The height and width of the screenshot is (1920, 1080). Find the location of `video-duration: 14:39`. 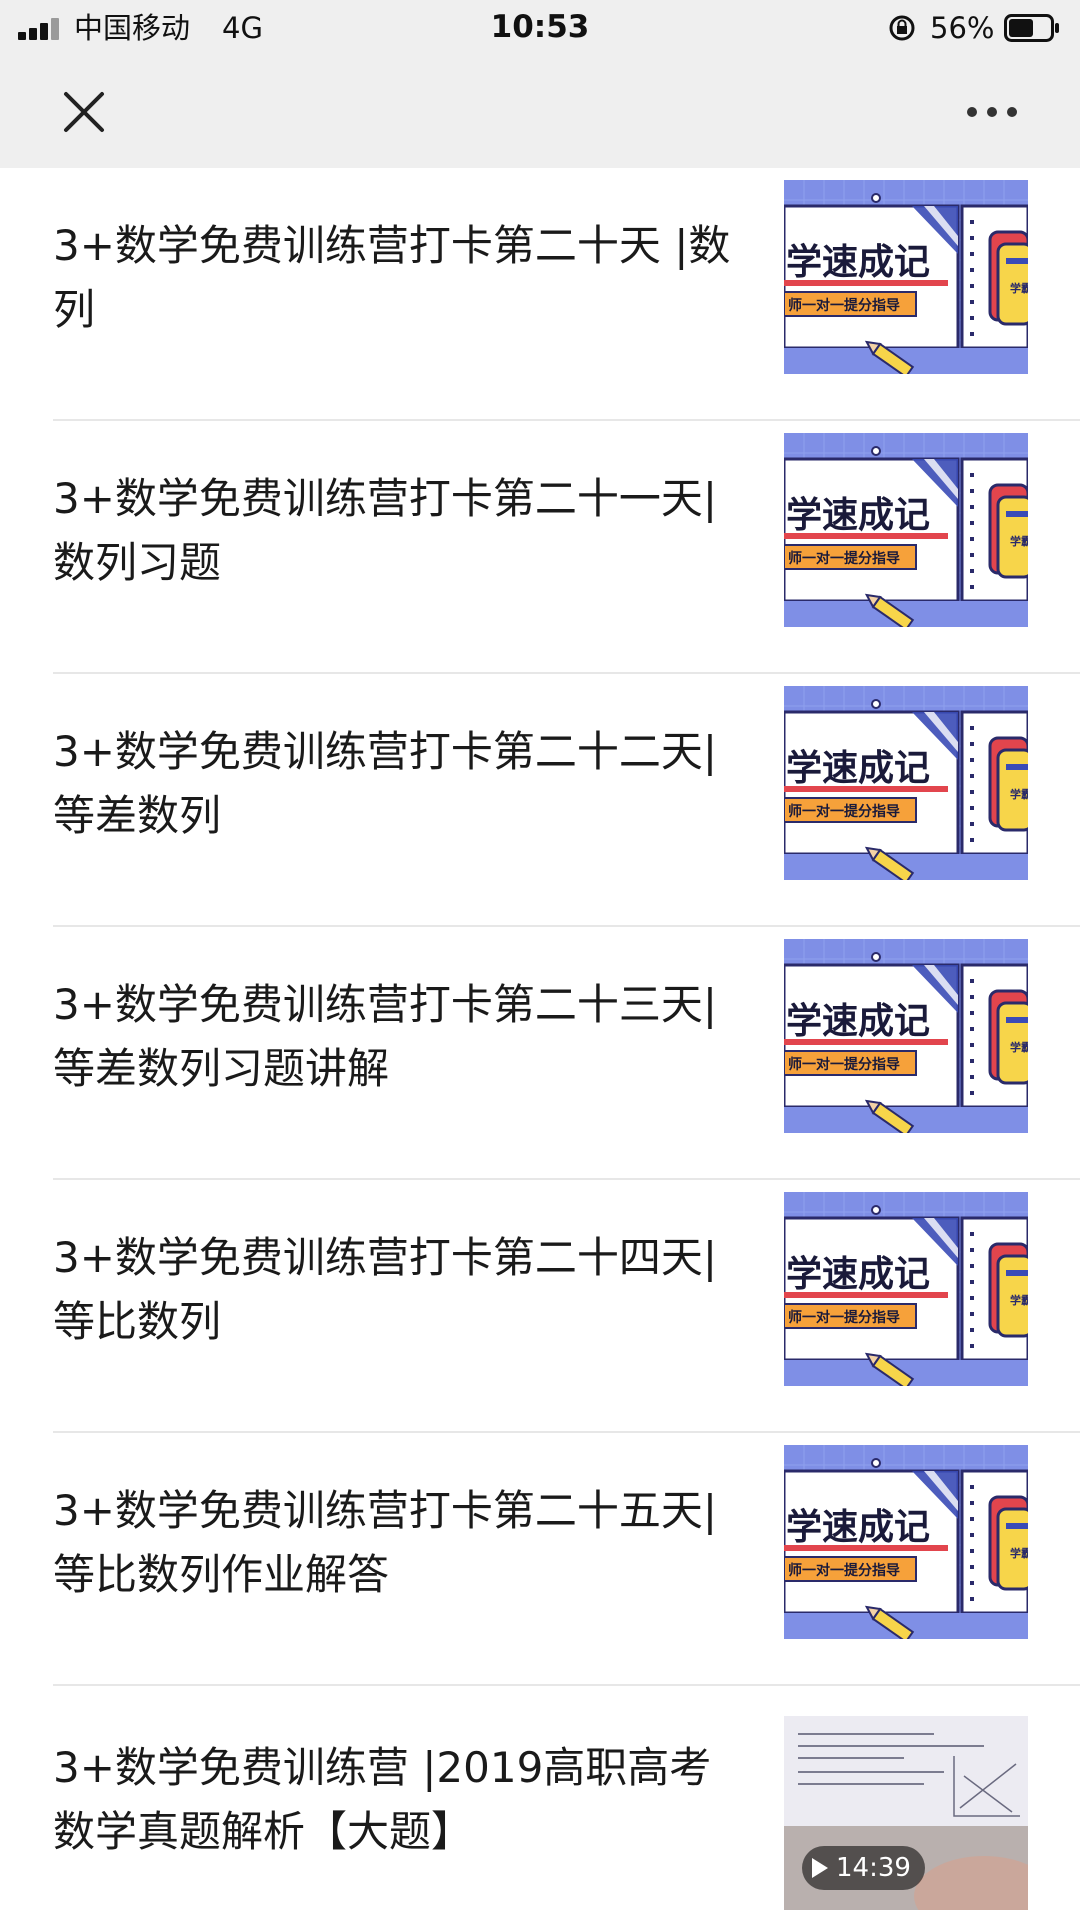

video-duration: 14:39 is located at coordinates (873, 1868).